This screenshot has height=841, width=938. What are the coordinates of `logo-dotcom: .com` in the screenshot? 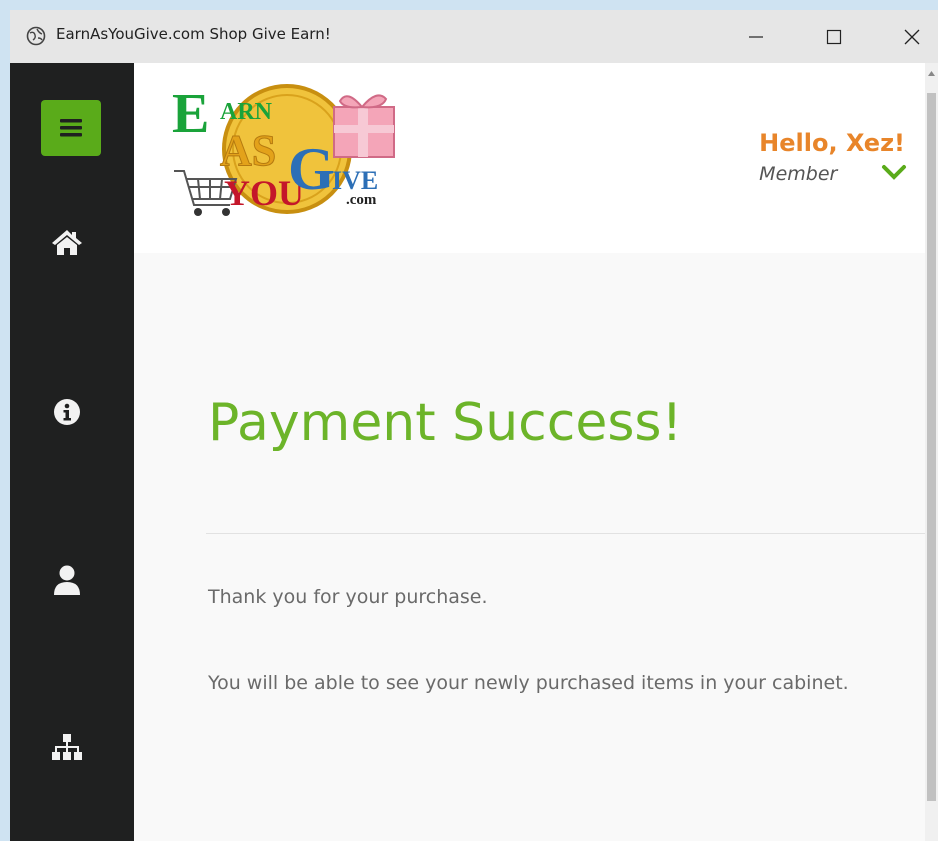 It's located at (361, 200).